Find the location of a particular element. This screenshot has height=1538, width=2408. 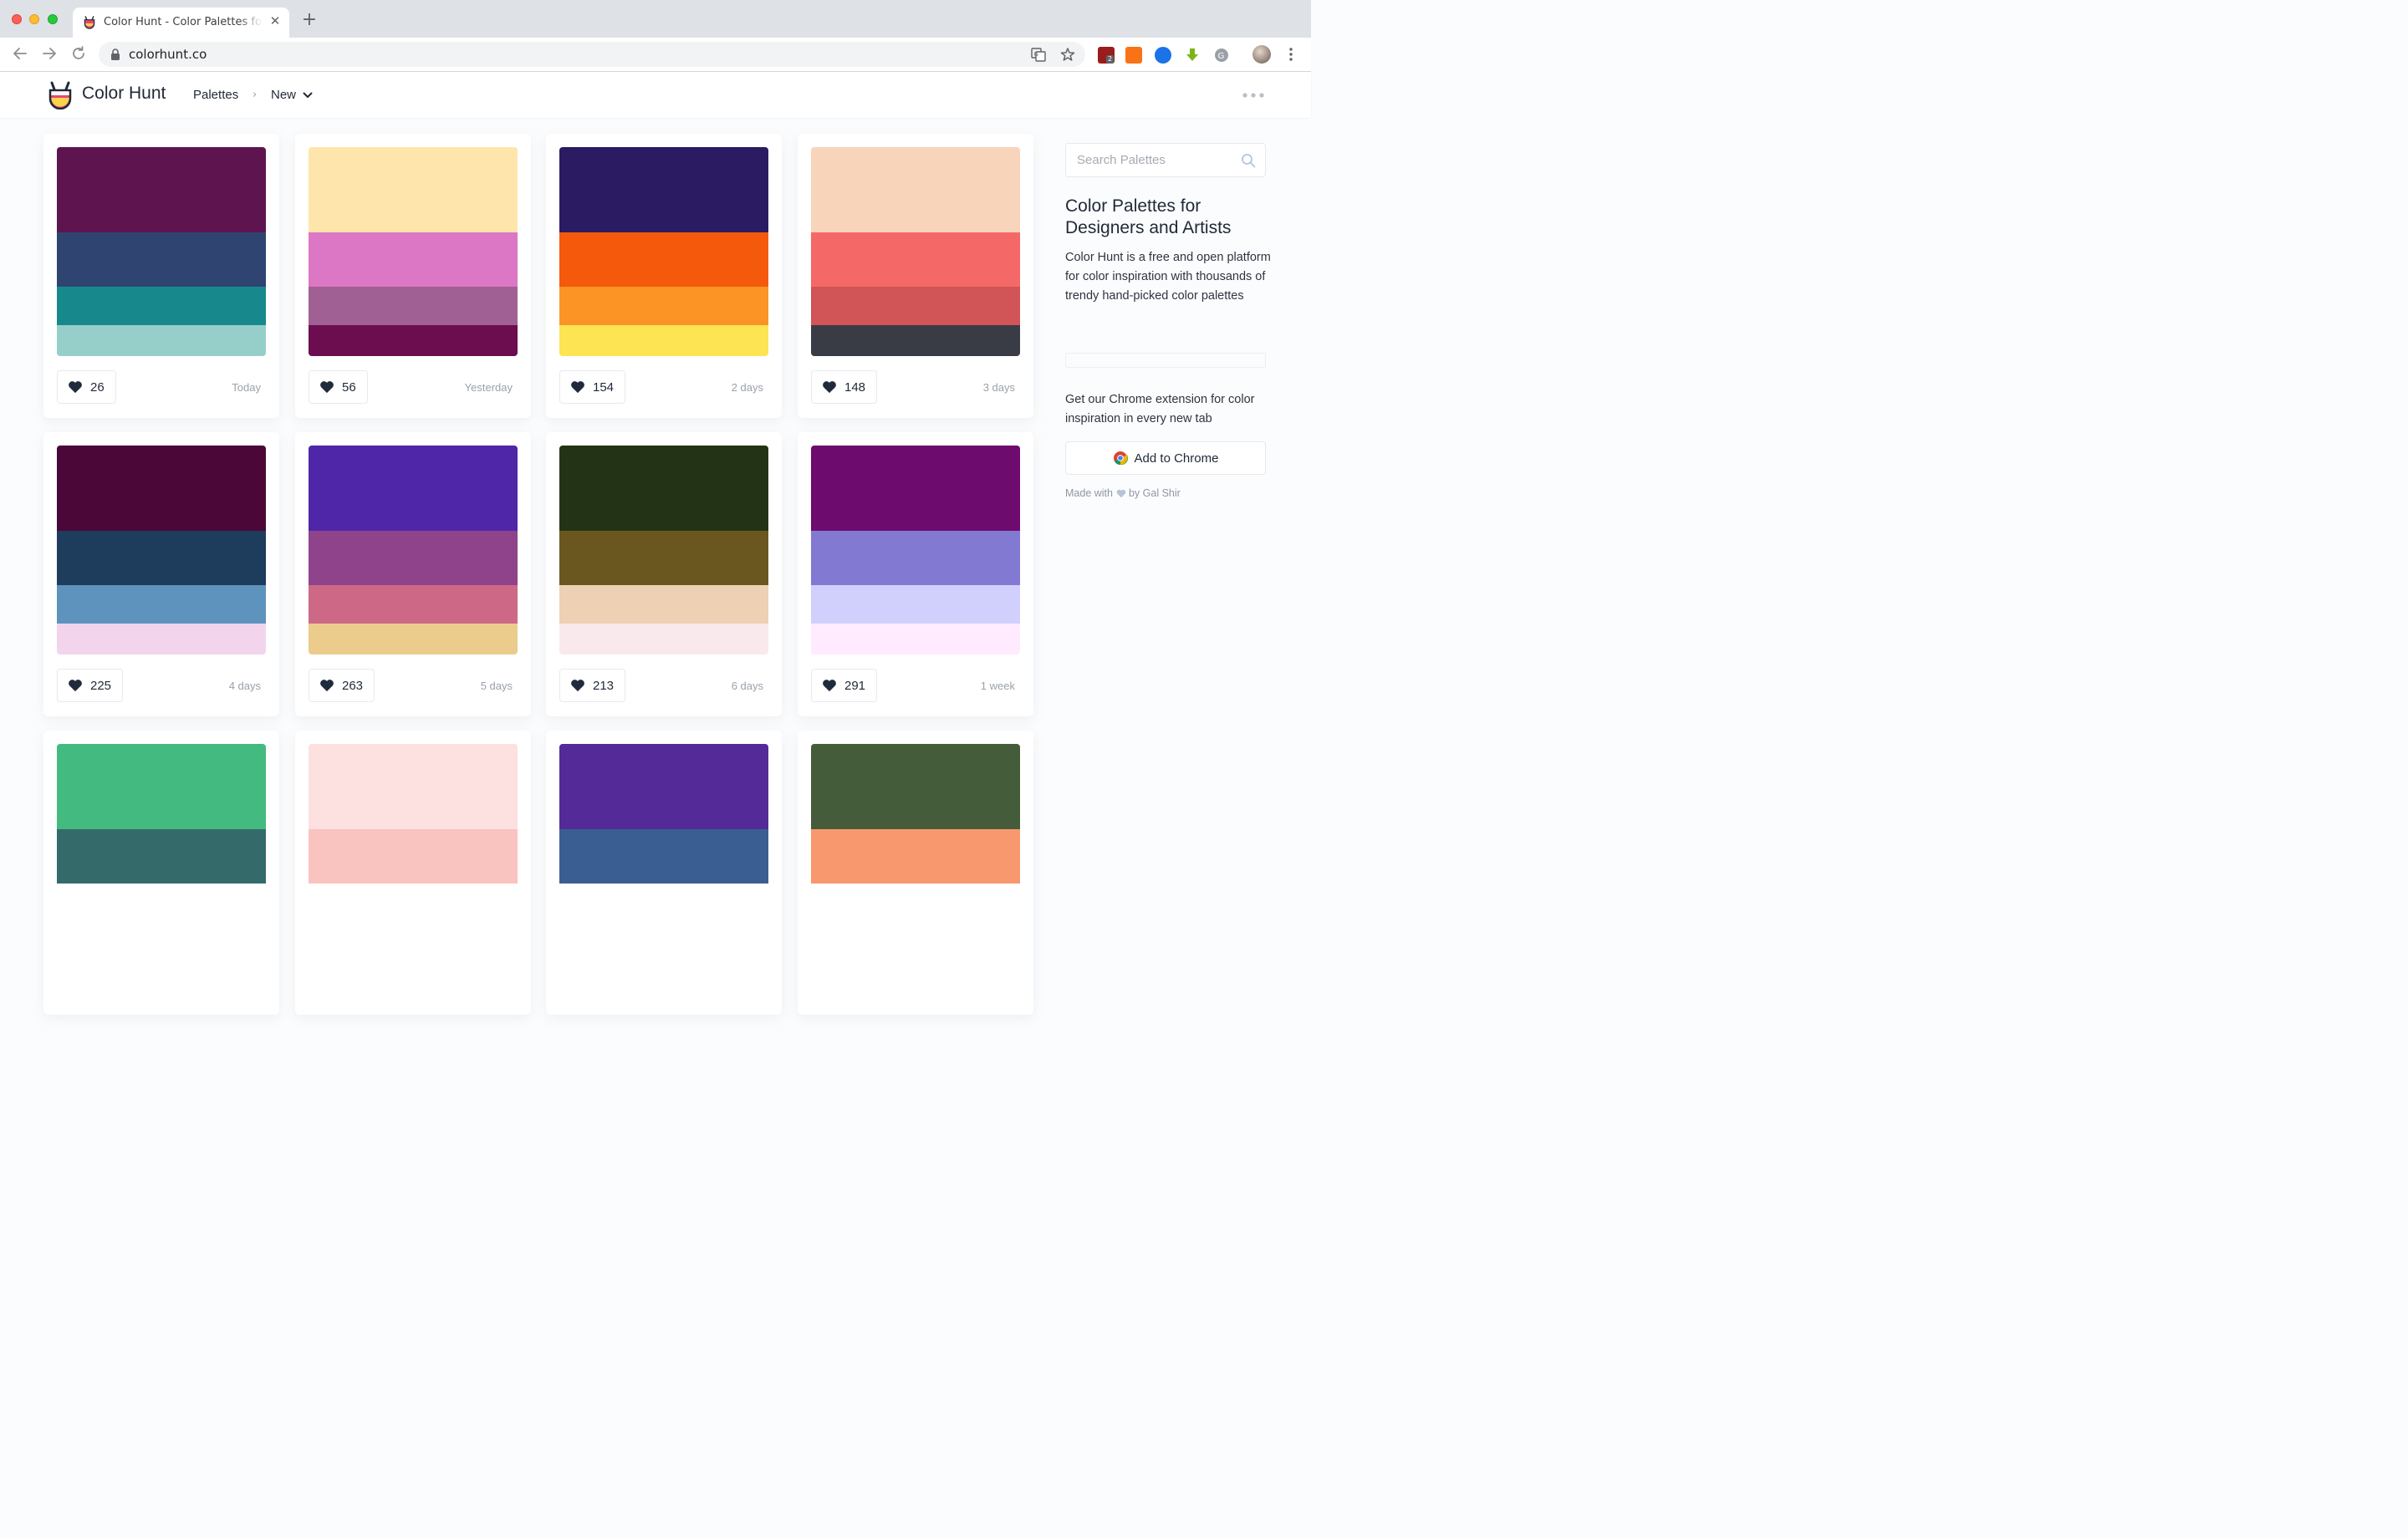

new-tab-icon: + is located at coordinates (309, 20).